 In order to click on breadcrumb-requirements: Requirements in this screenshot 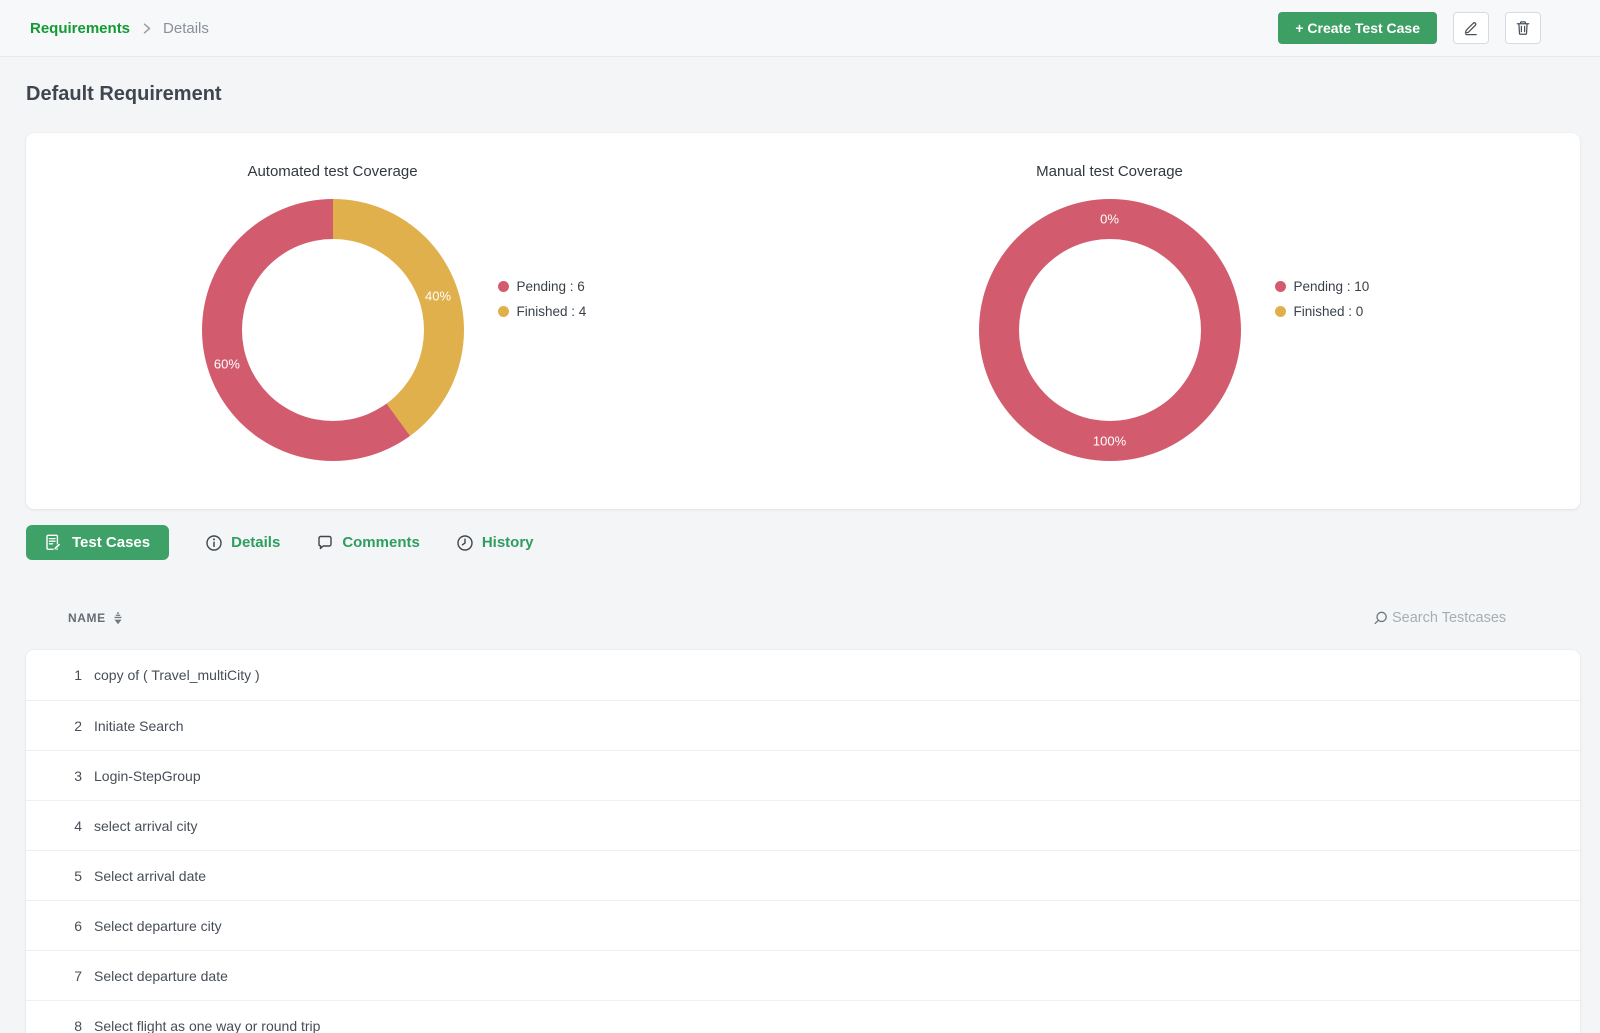, I will do `click(80, 28)`.